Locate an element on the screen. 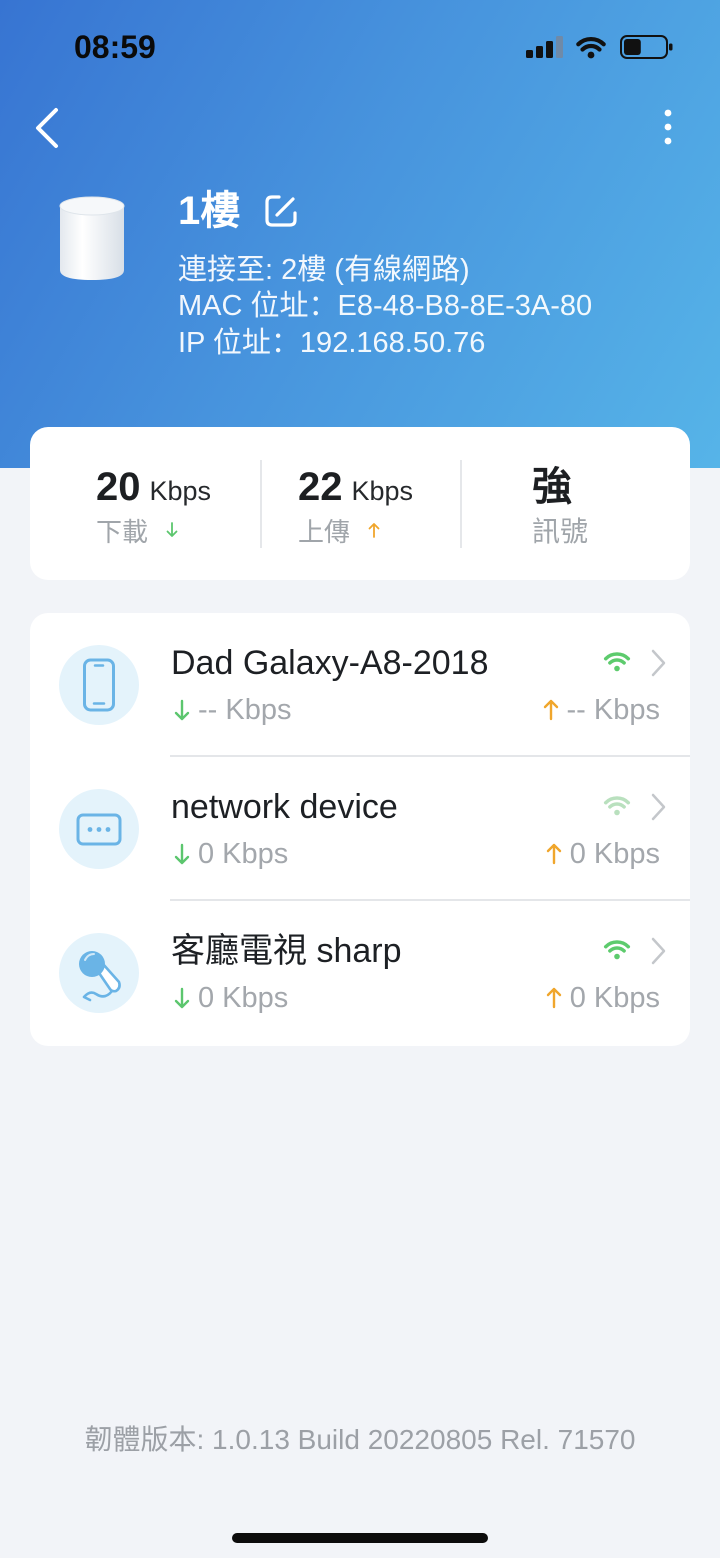 The width and height of the screenshot is (720, 1558). signal-strength-value: 強 is located at coordinates (552, 487).